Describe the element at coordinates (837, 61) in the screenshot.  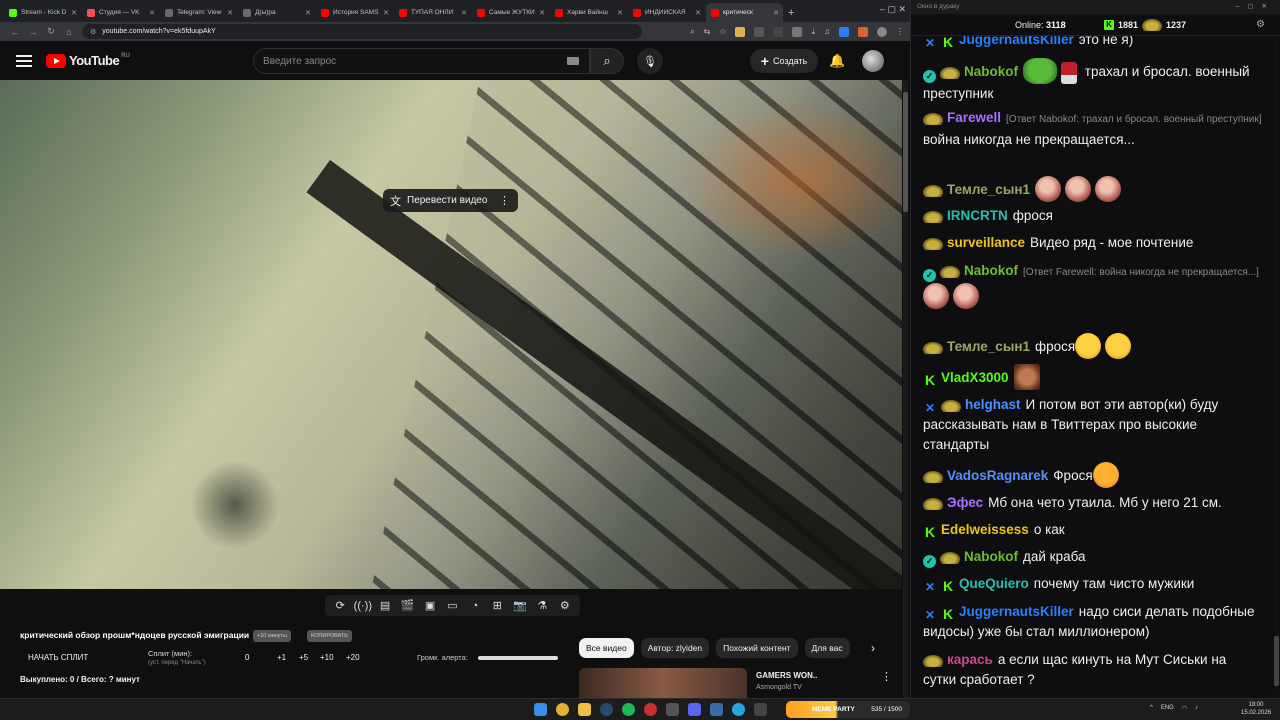
I see `notifications-bell-icon: 🔔` at that location.